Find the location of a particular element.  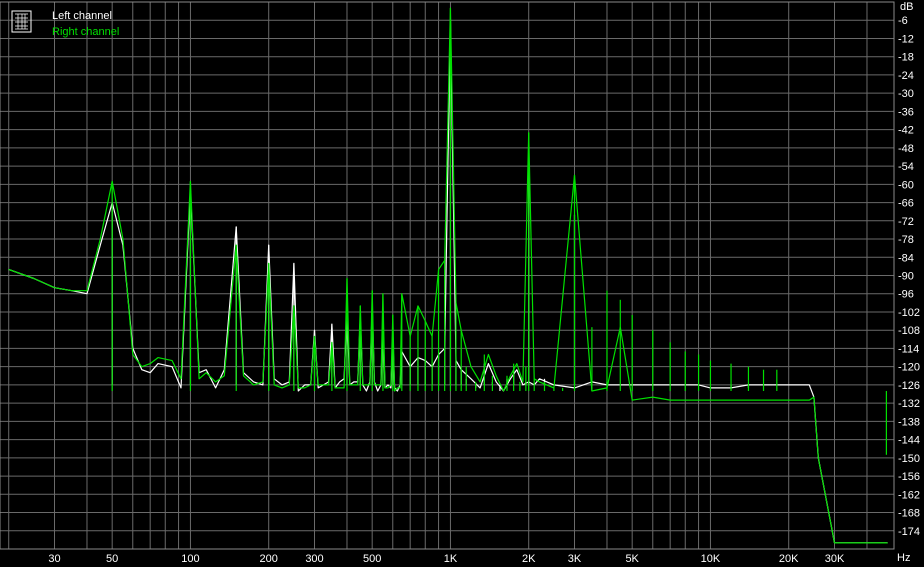

y-tick-label: -114 is located at coordinates (908, 349).